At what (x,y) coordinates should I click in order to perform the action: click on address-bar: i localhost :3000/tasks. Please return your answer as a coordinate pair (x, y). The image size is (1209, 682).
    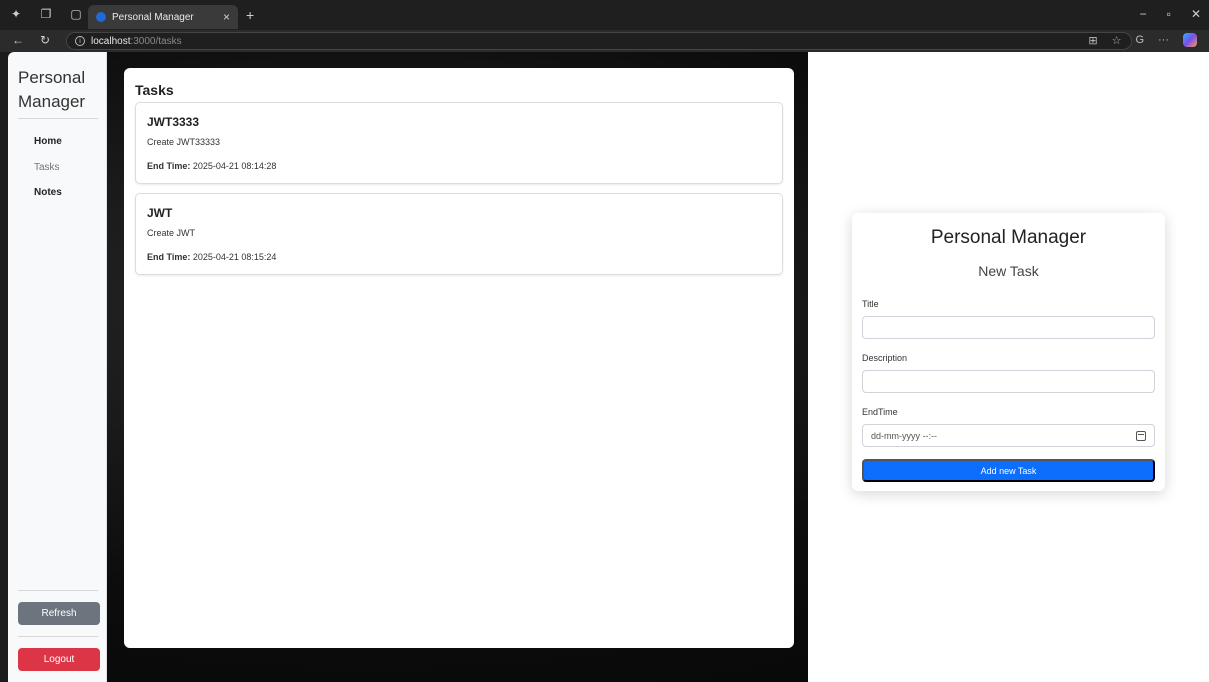
    Looking at the image, I should click on (599, 41).